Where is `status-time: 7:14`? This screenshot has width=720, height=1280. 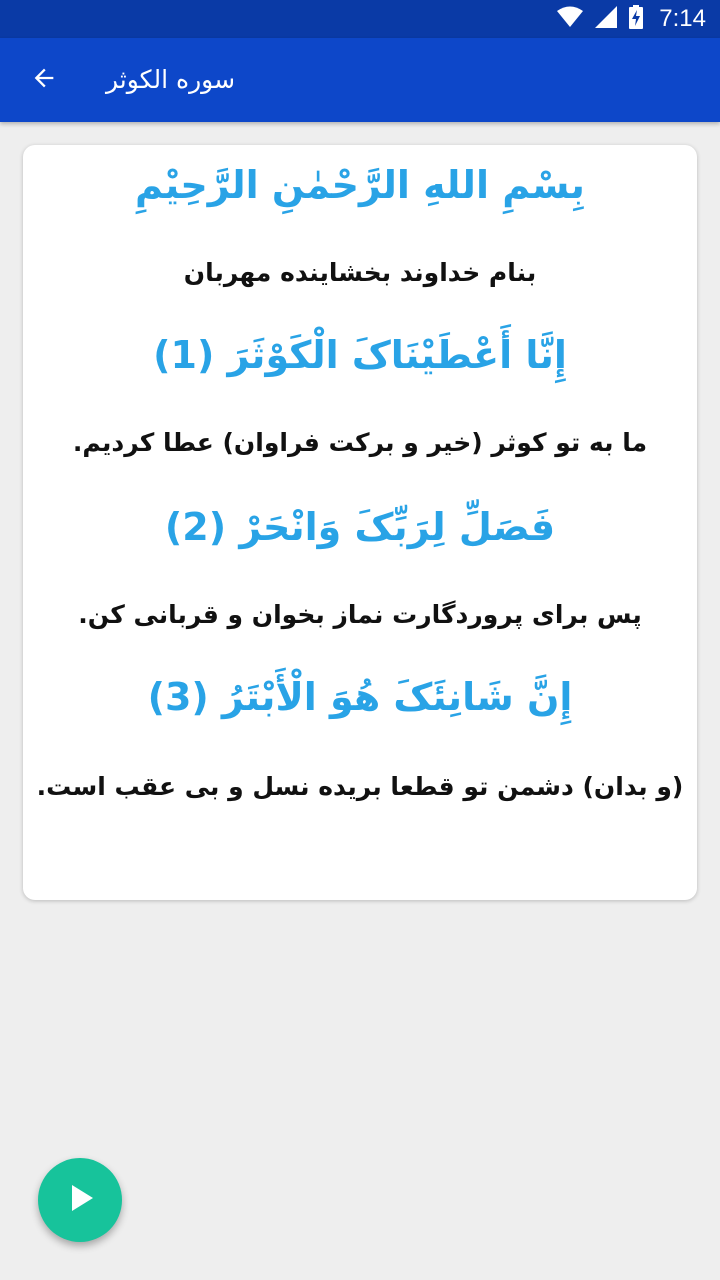 status-time: 7:14 is located at coordinates (682, 18).